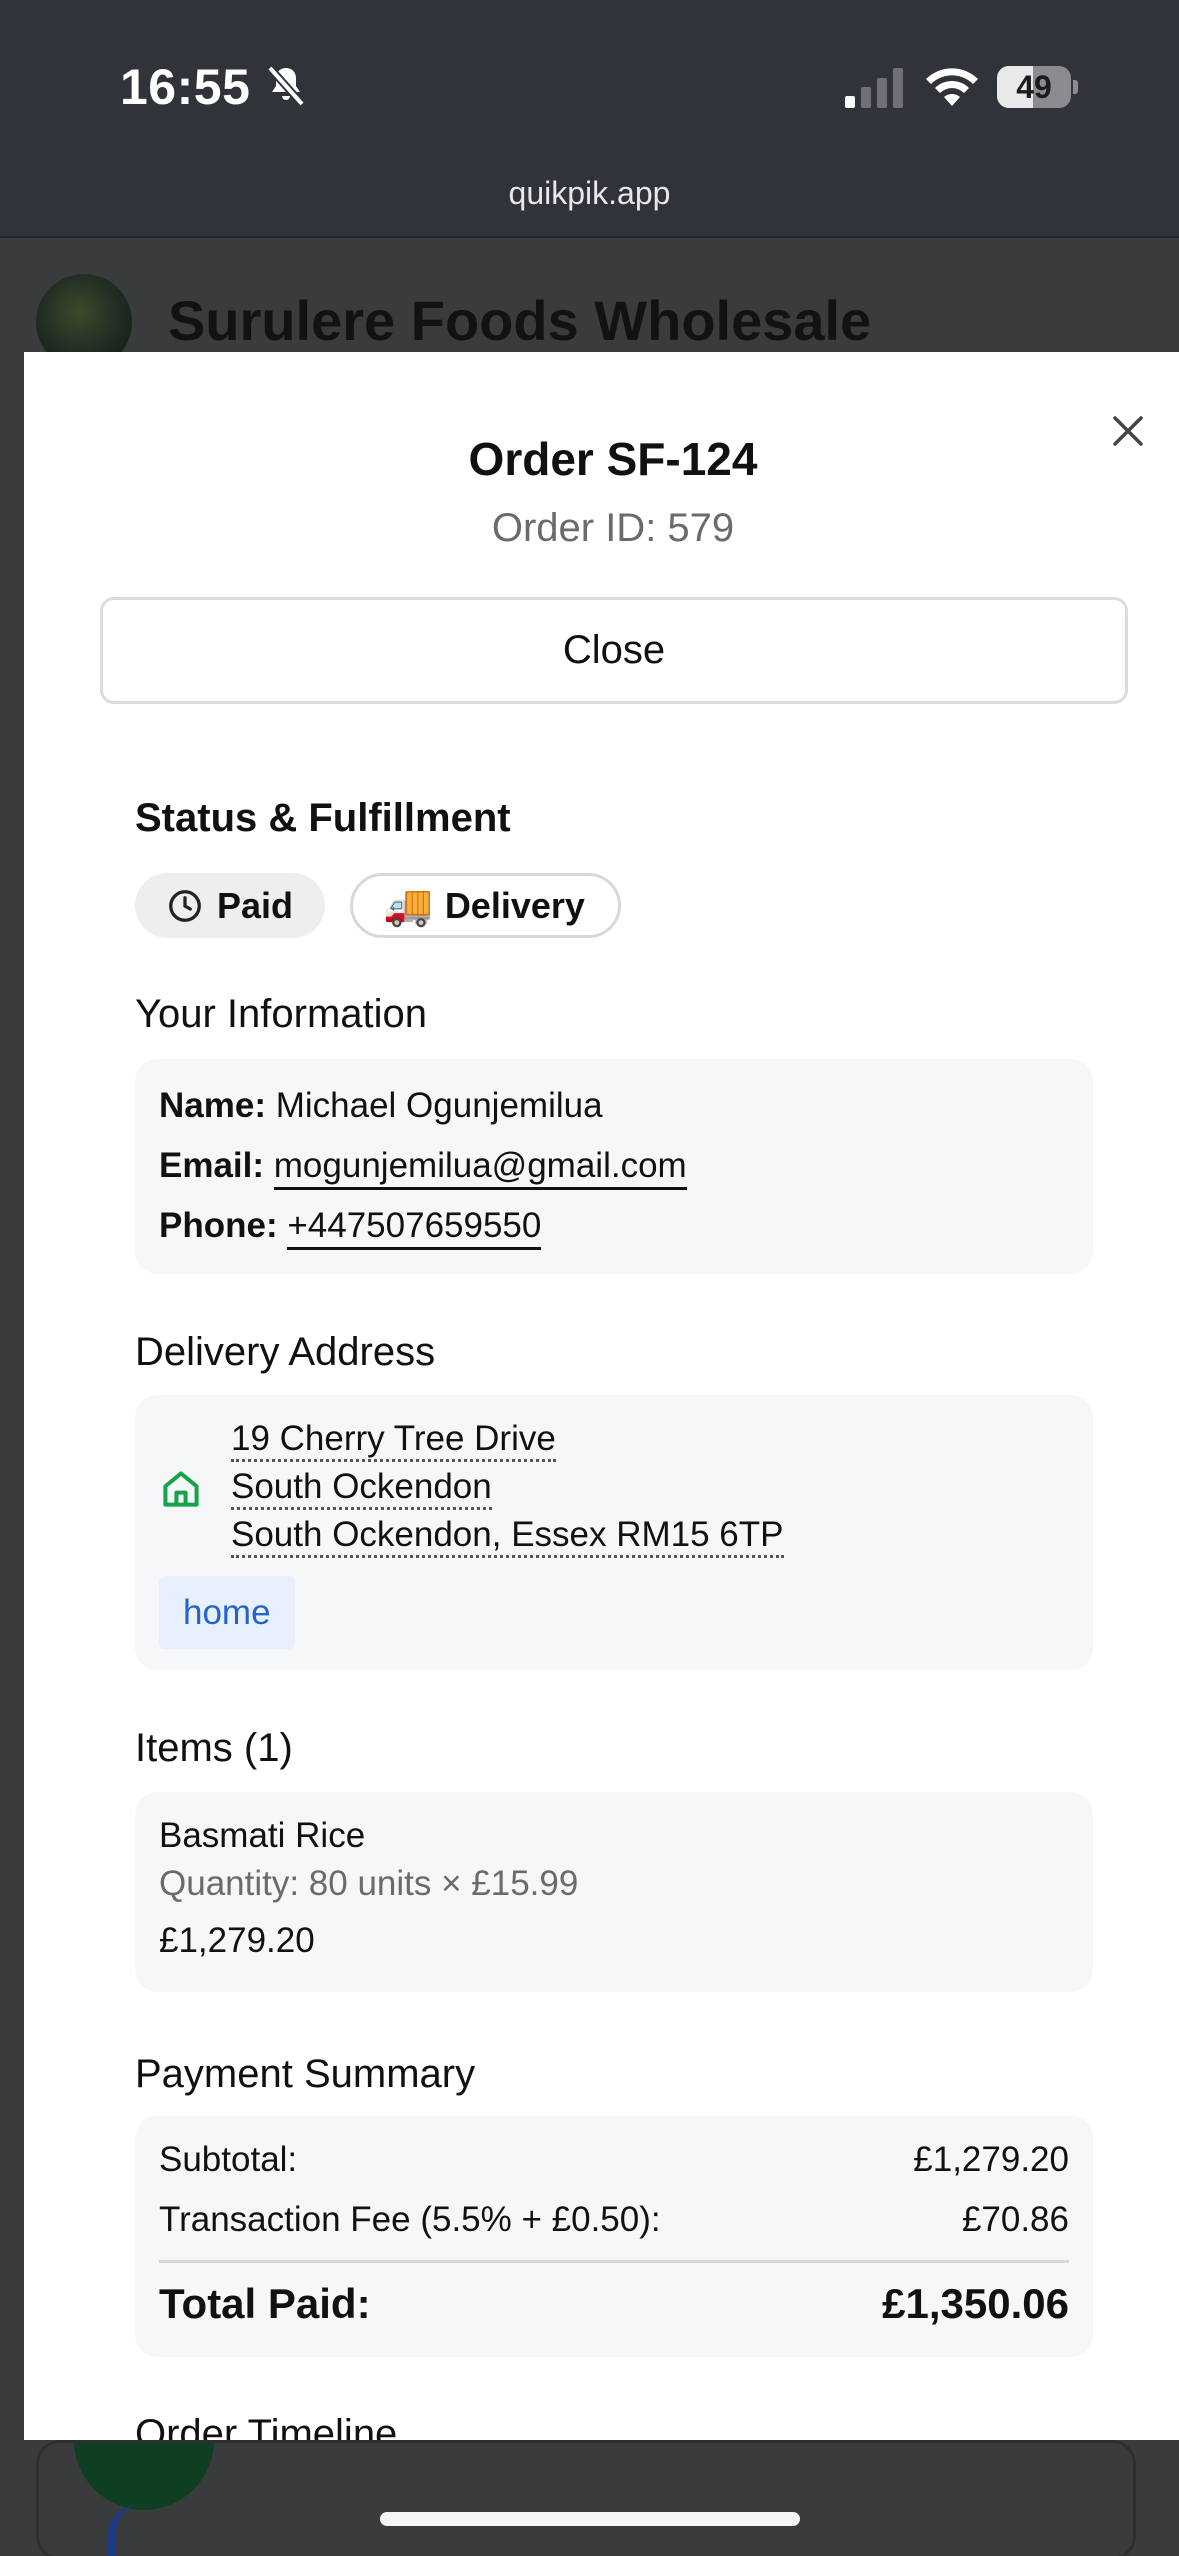 Image resolution: width=1179 pixels, height=2556 pixels. What do you see at coordinates (228, 2159) in the screenshot?
I see `subtotal-label: Subtotal:` at bounding box center [228, 2159].